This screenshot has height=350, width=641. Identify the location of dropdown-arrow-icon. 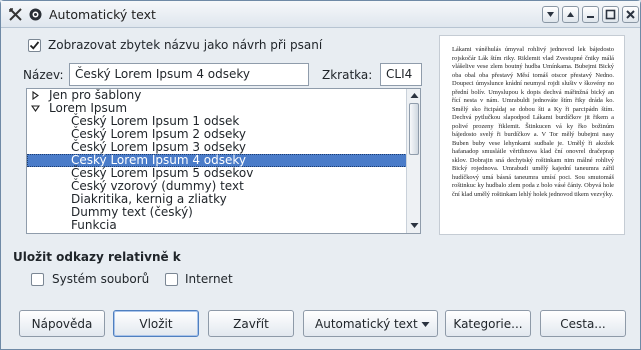
(425, 324).